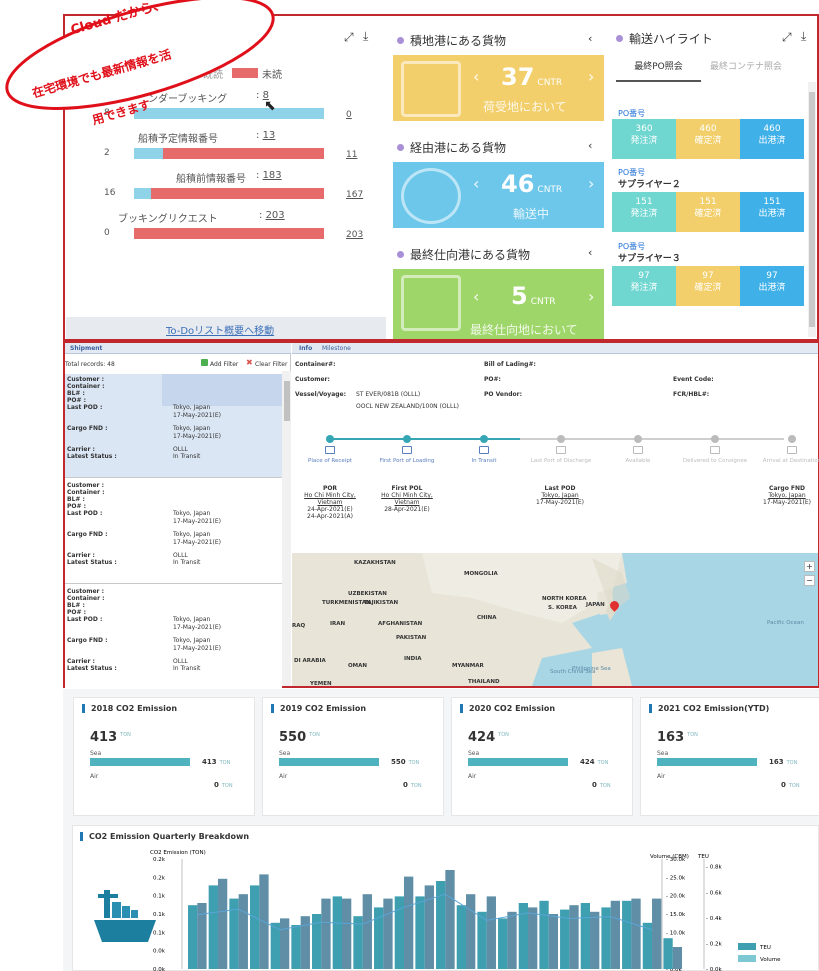 The image size is (819, 971). What do you see at coordinates (192, 513) in the screenshot?
I see `pod-value: Tokyo, Japan` at bounding box center [192, 513].